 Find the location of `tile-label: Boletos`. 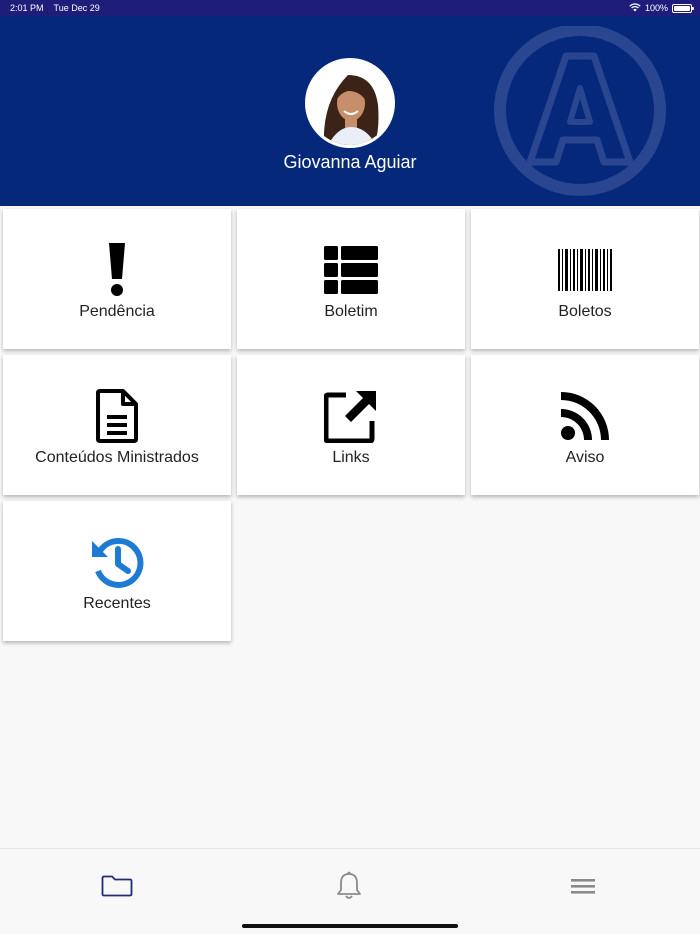

tile-label: Boletos is located at coordinates (585, 311).